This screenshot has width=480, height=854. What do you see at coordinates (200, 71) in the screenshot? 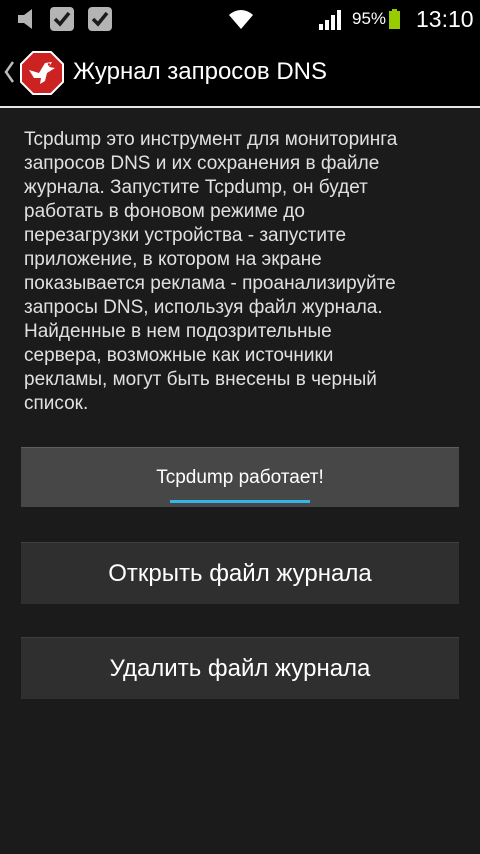
I see `page-title: Журнал запросов DNS` at bounding box center [200, 71].